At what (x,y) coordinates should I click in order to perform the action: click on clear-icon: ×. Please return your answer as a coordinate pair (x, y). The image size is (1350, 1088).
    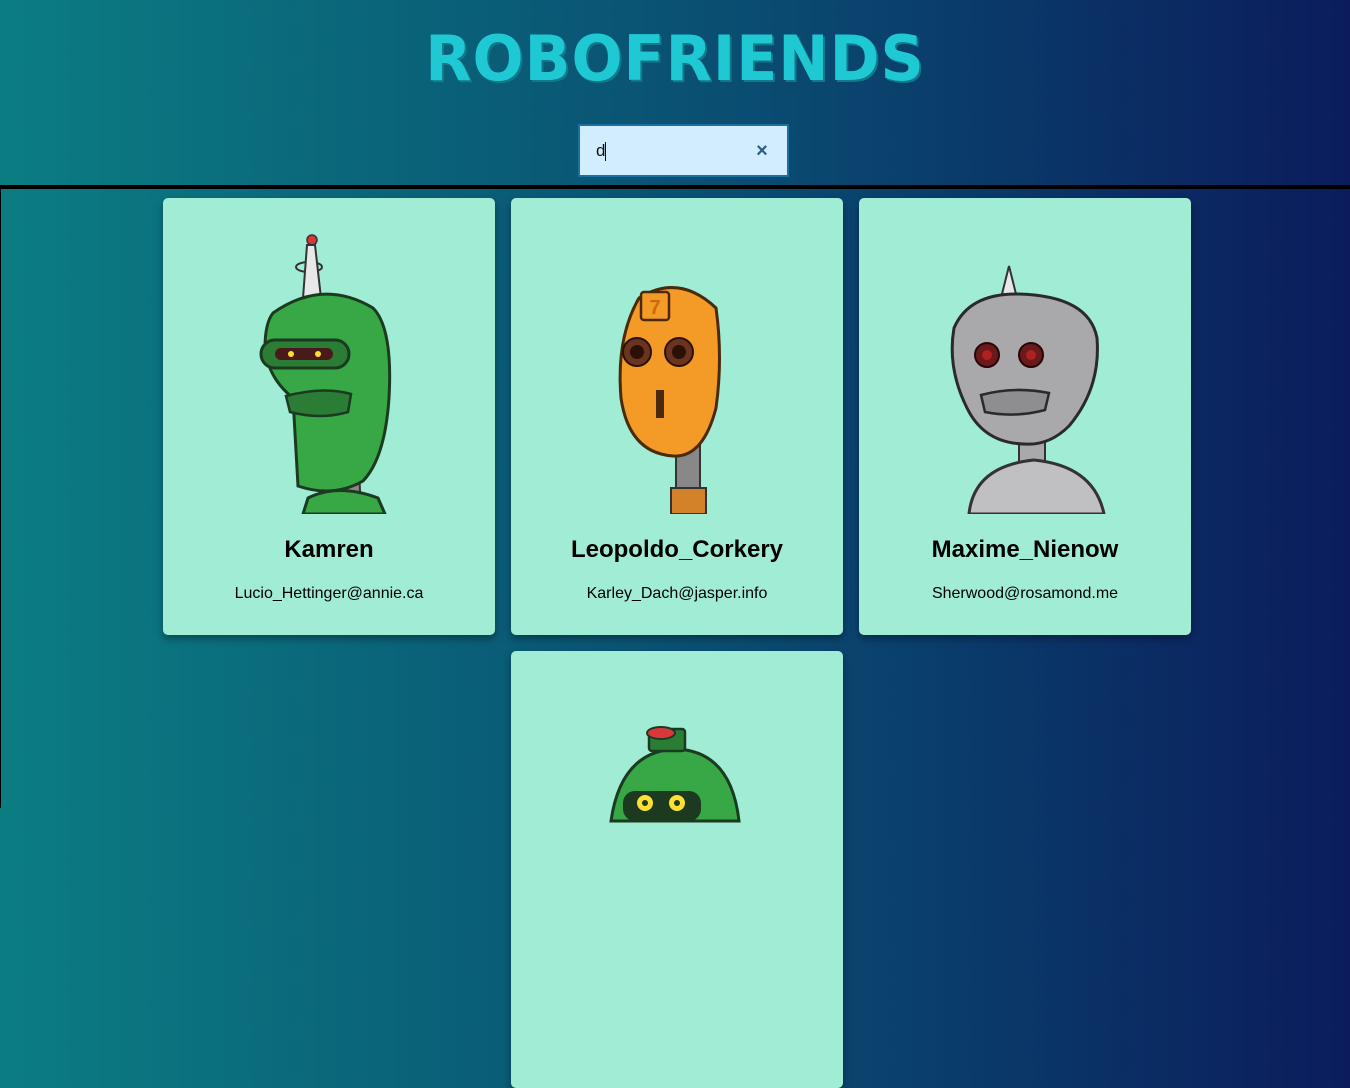
    Looking at the image, I should click on (762, 151).